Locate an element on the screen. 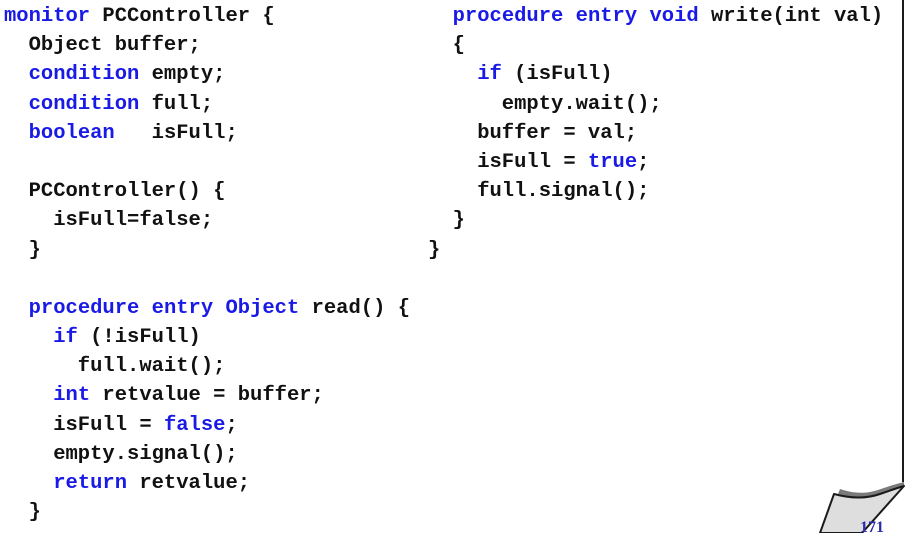  page-number: 171 is located at coordinates (872, 527).